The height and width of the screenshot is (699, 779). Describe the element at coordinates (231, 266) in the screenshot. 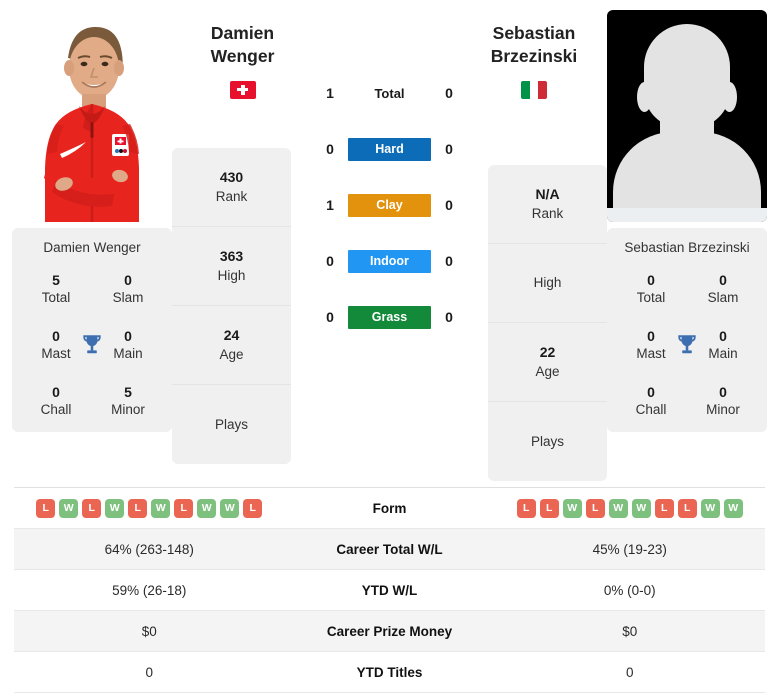

I see `left-high-cell: 363 High` at that location.